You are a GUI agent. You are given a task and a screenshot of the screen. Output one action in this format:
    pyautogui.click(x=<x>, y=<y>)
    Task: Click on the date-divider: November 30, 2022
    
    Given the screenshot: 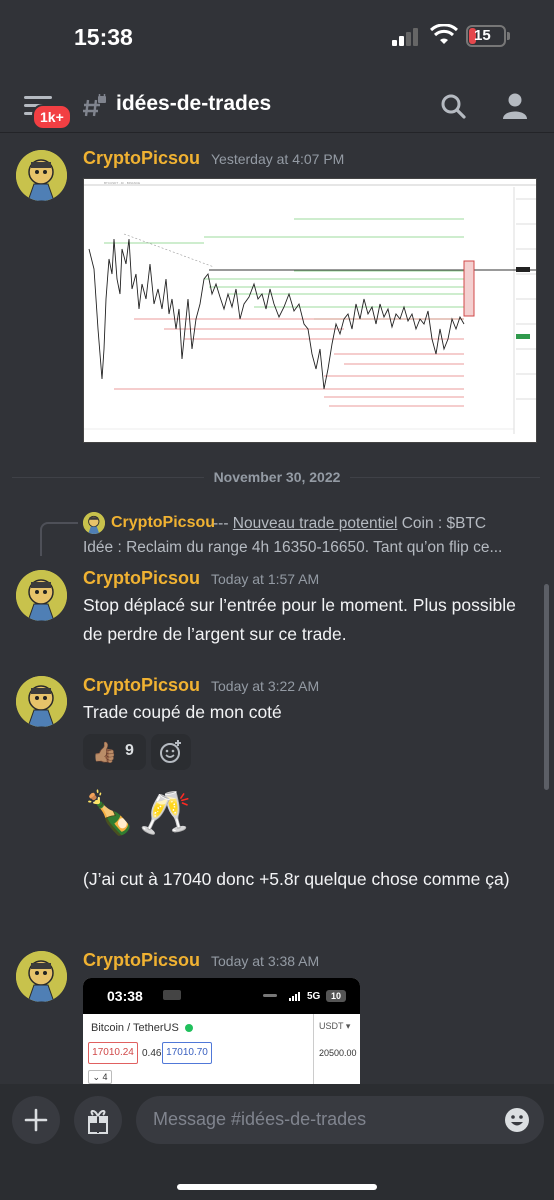 What is the action you would take?
    pyautogui.click(x=277, y=477)
    